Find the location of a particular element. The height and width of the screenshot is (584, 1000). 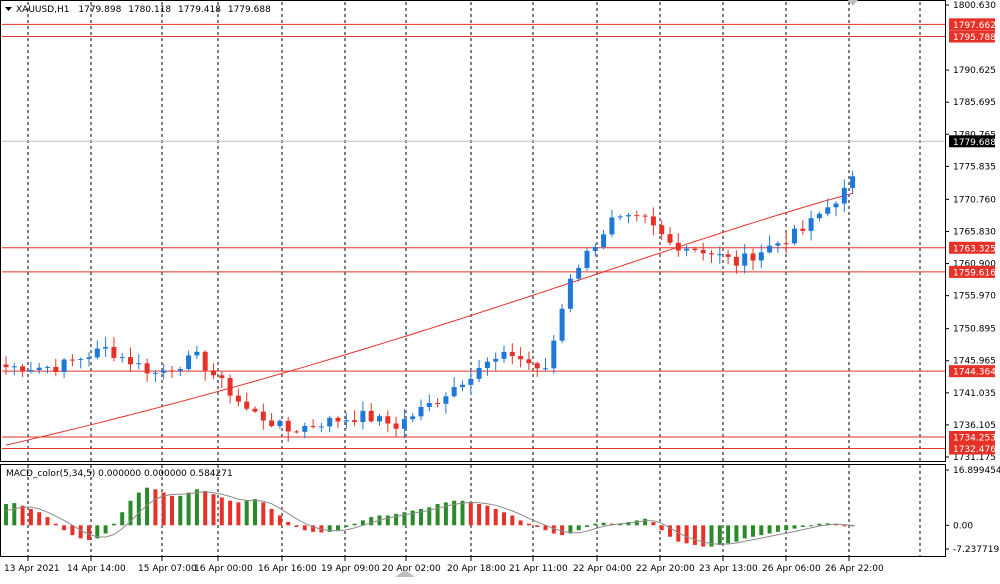

time-tick-label: 16 Apr 16:00 is located at coordinates (287, 569).